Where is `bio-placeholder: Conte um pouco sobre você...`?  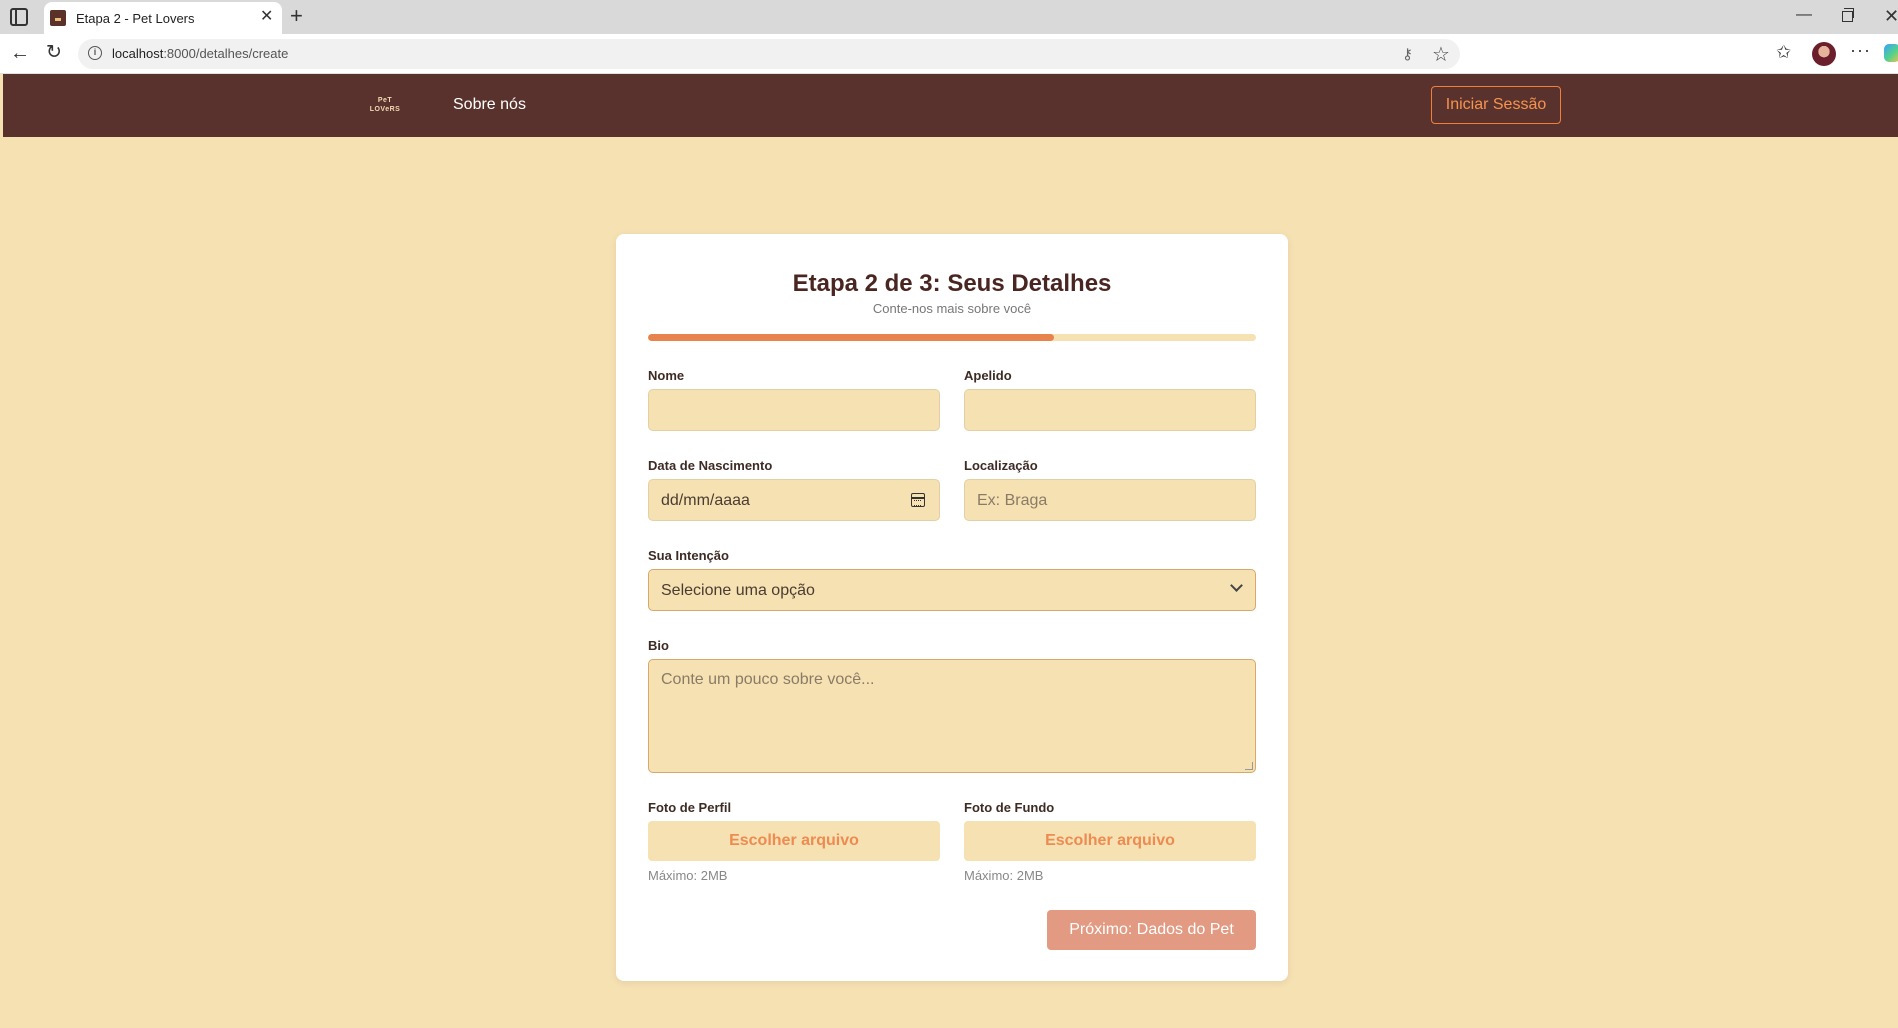
bio-placeholder: Conte um pouco sobre você... is located at coordinates (768, 679).